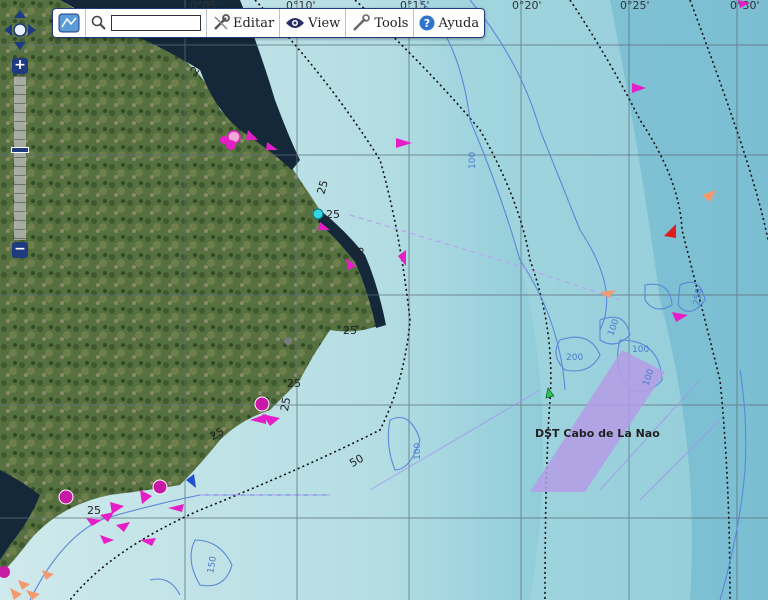  I want to click on pan-right-icon, so click(32, 30).